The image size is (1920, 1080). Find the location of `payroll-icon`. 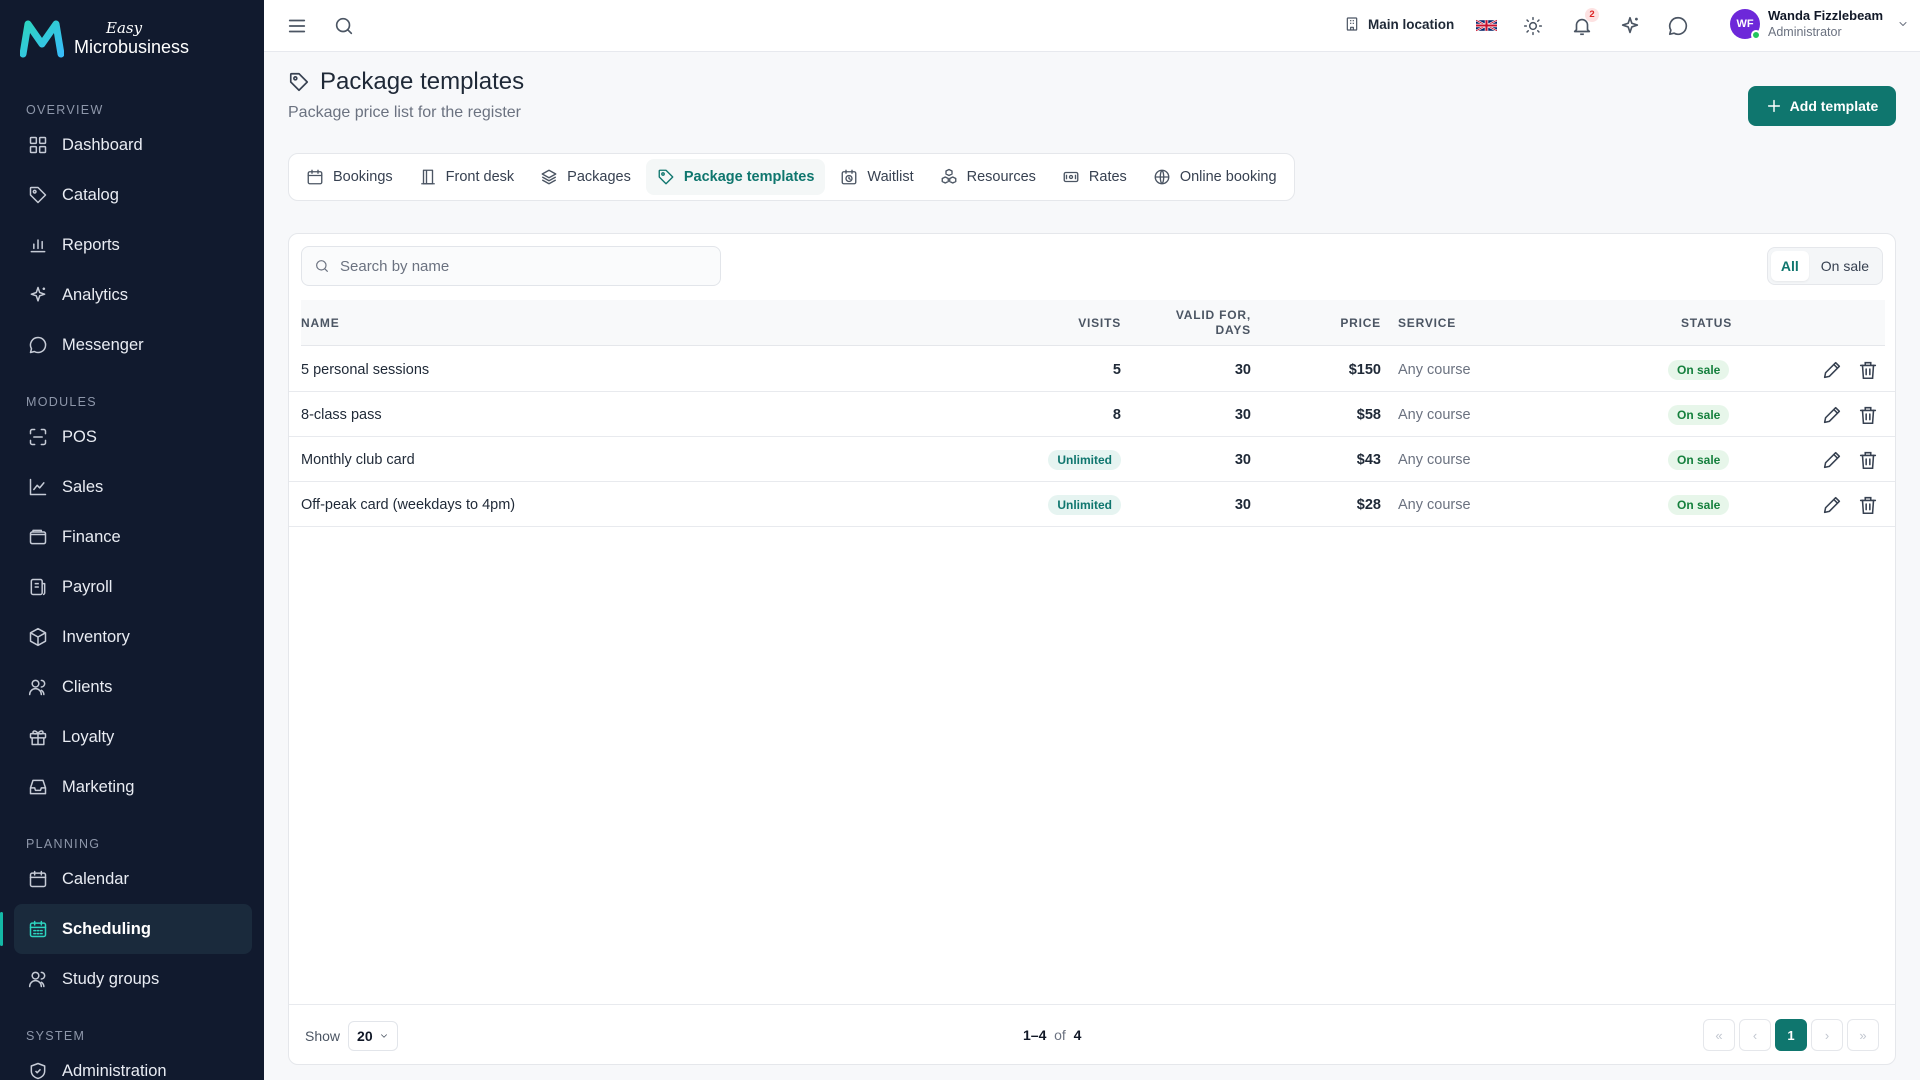

payroll-icon is located at coordinates (38, 587).